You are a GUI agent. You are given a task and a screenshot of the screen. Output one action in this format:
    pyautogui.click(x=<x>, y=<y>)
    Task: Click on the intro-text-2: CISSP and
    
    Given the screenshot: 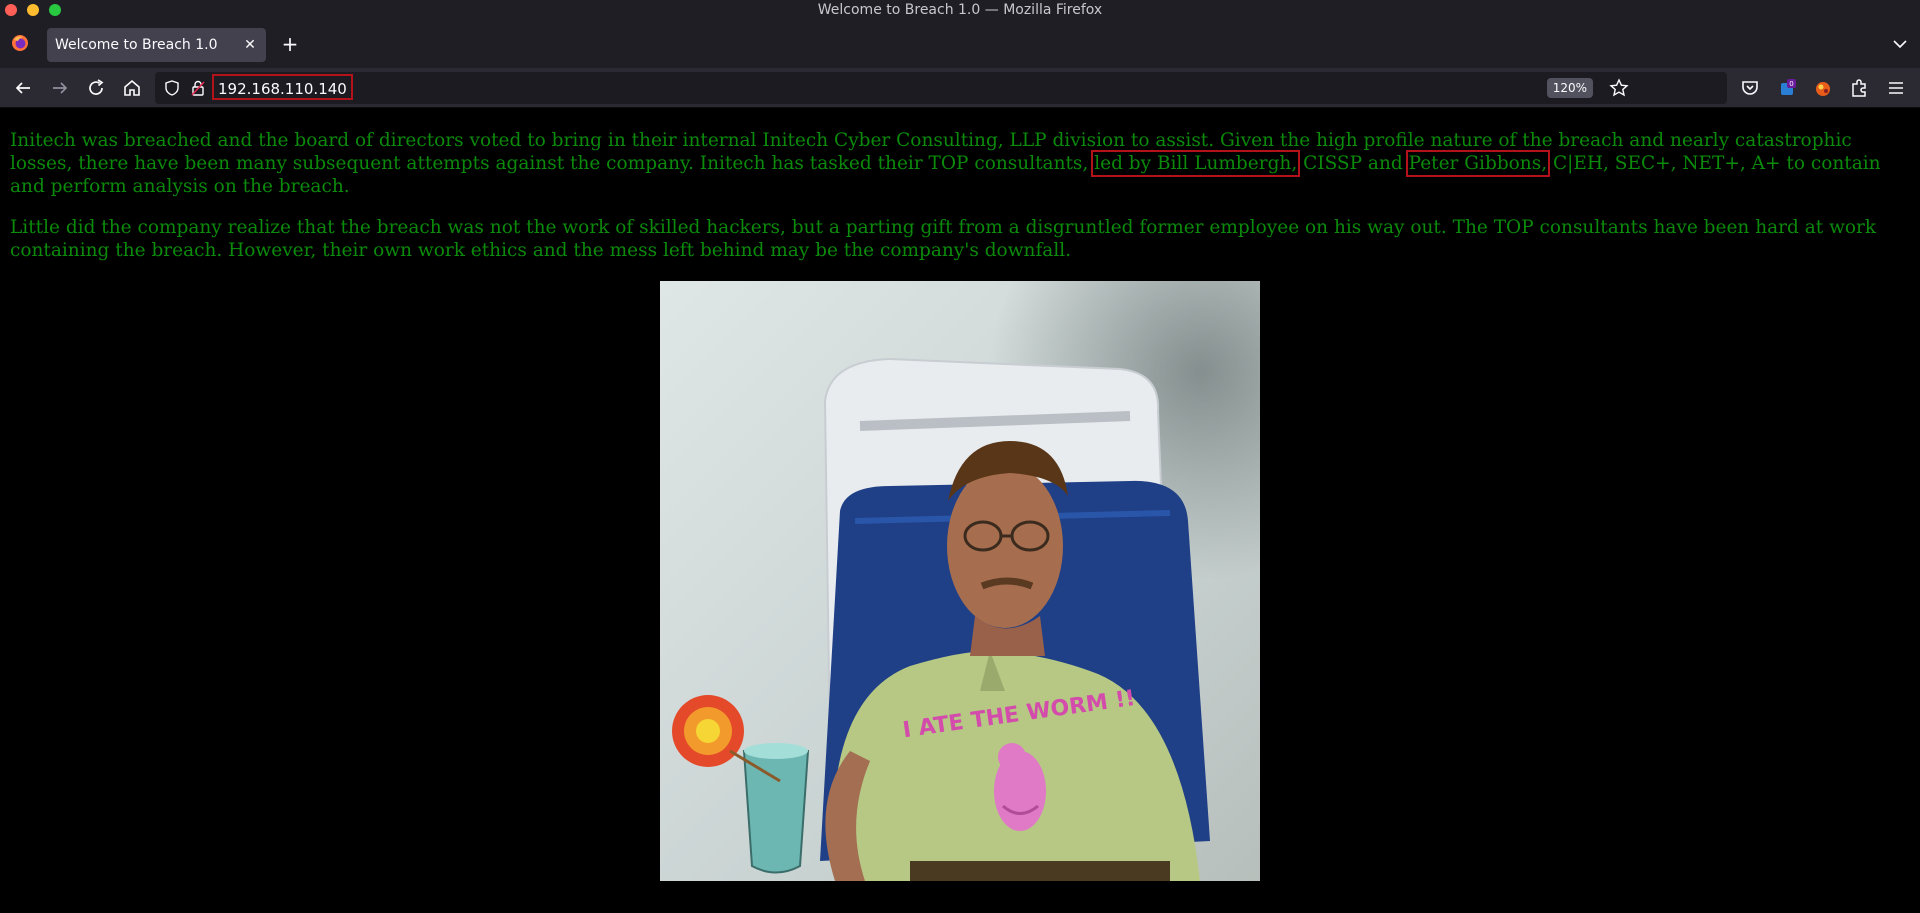 What is the action you would take?
    pyautogui.click(x=1353, y=163)
    